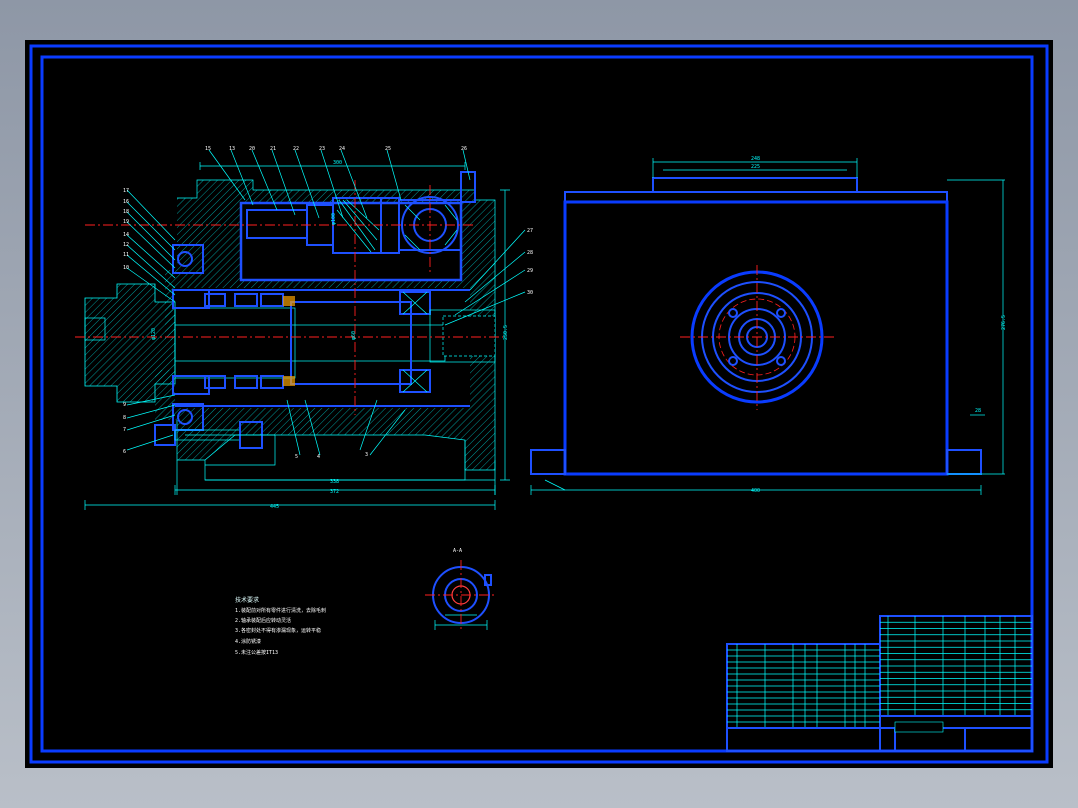  I want to click on svg-text: 14, so click(126, 235).